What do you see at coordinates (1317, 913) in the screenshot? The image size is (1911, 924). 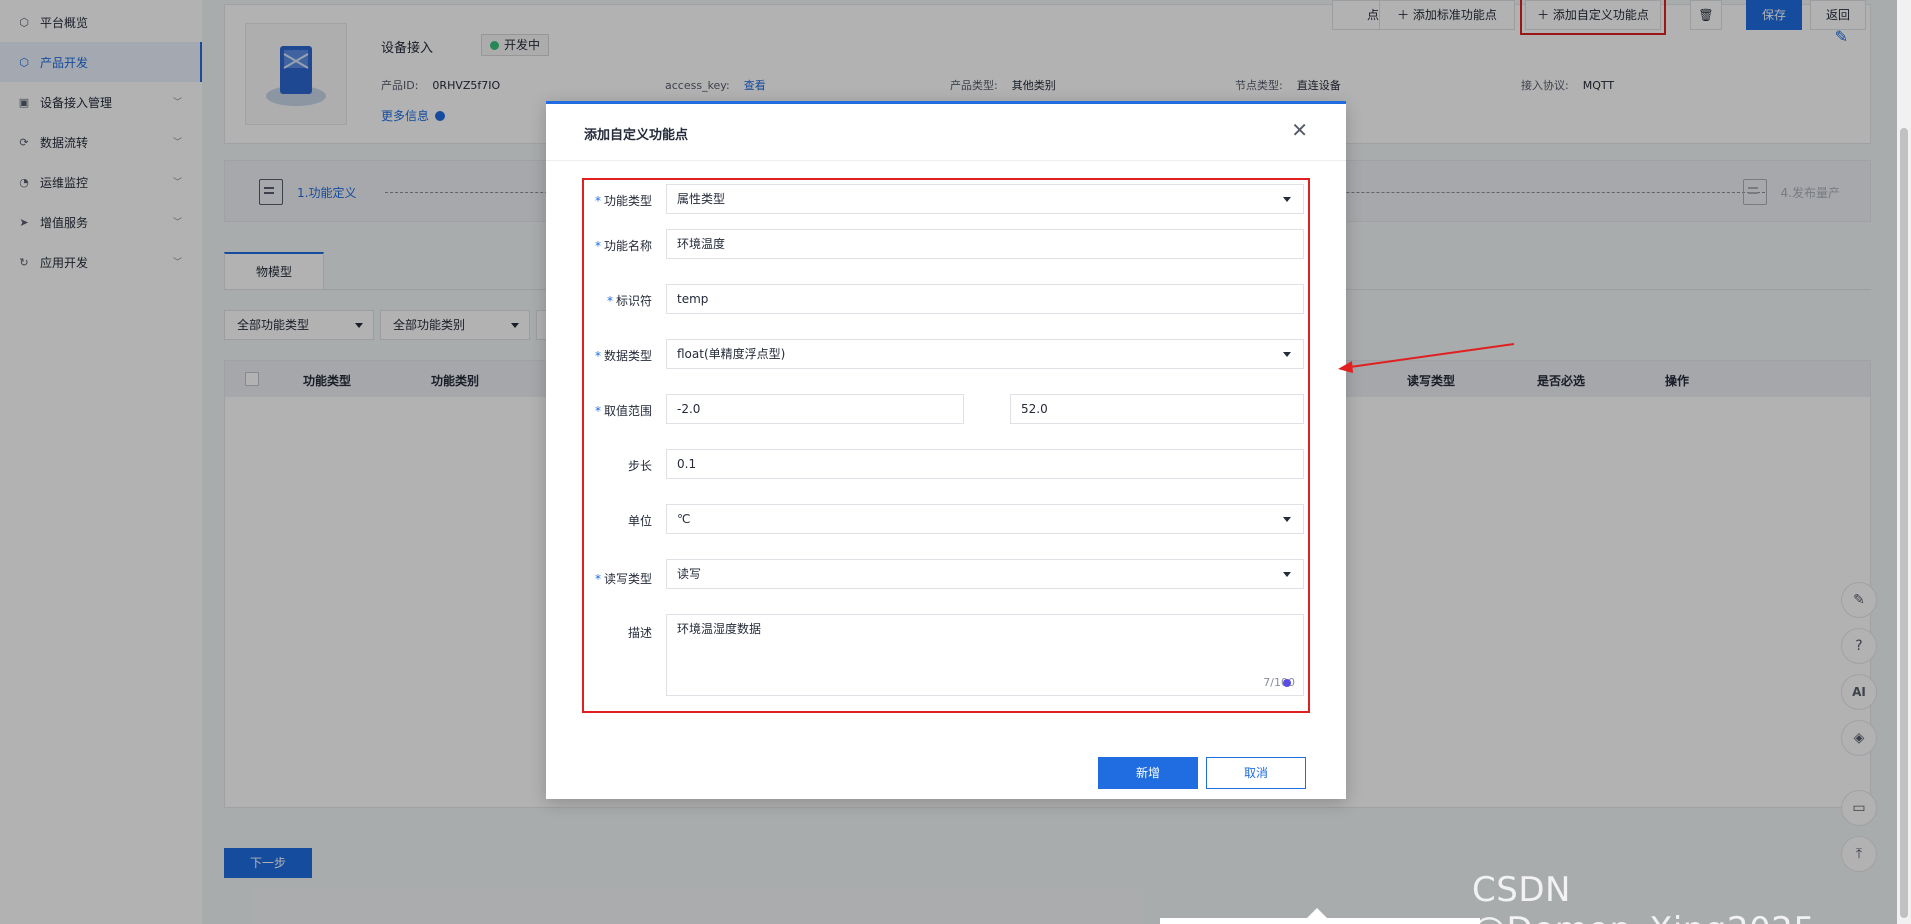 I see `popover-pointer` at bounding box center [1317, 913].